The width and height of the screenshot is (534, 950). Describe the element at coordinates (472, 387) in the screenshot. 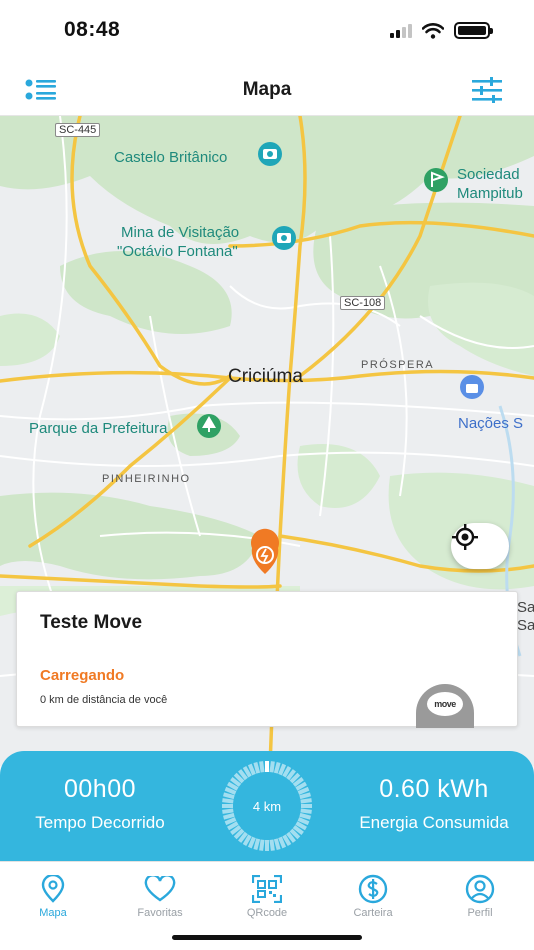

I see `shopping-poi-icon` at that location.